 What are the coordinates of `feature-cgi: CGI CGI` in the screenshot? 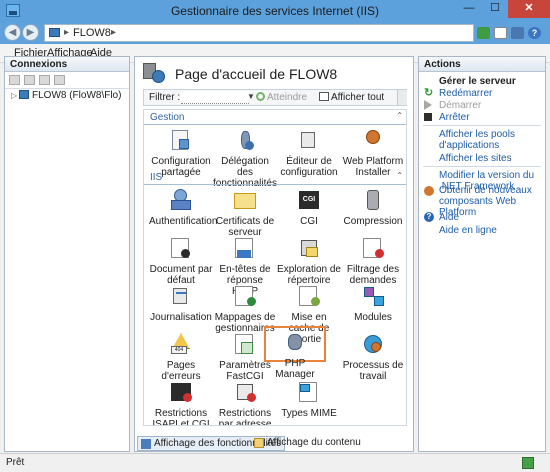 It's located at (309, 207).